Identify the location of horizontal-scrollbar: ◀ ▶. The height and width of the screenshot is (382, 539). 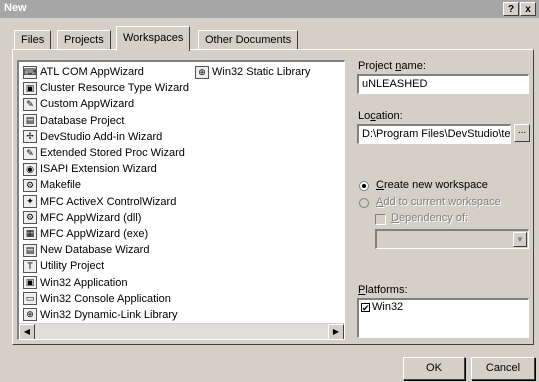
(181, 331).